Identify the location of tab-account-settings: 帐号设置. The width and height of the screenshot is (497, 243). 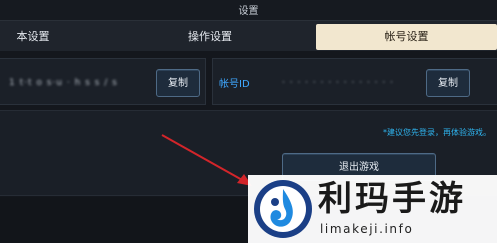
(406, 37).